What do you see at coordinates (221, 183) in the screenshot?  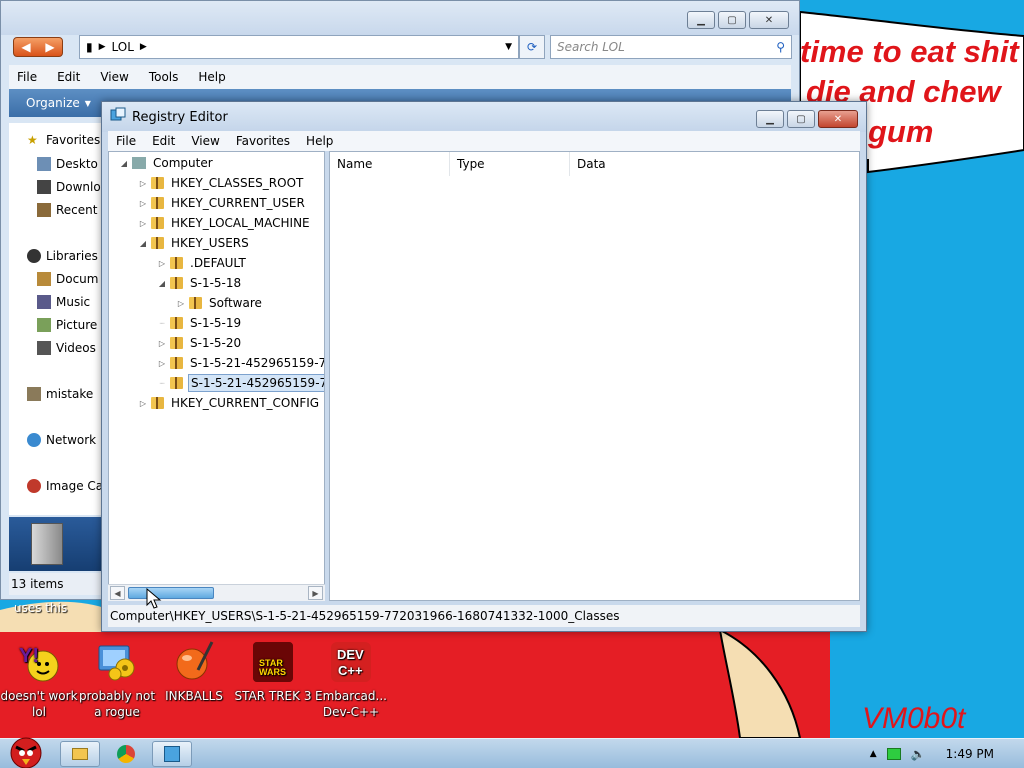 I see `tree-node-hkcr: ▷ HKEY_CLASSES_ROOT` at bounding box center [221, 183].